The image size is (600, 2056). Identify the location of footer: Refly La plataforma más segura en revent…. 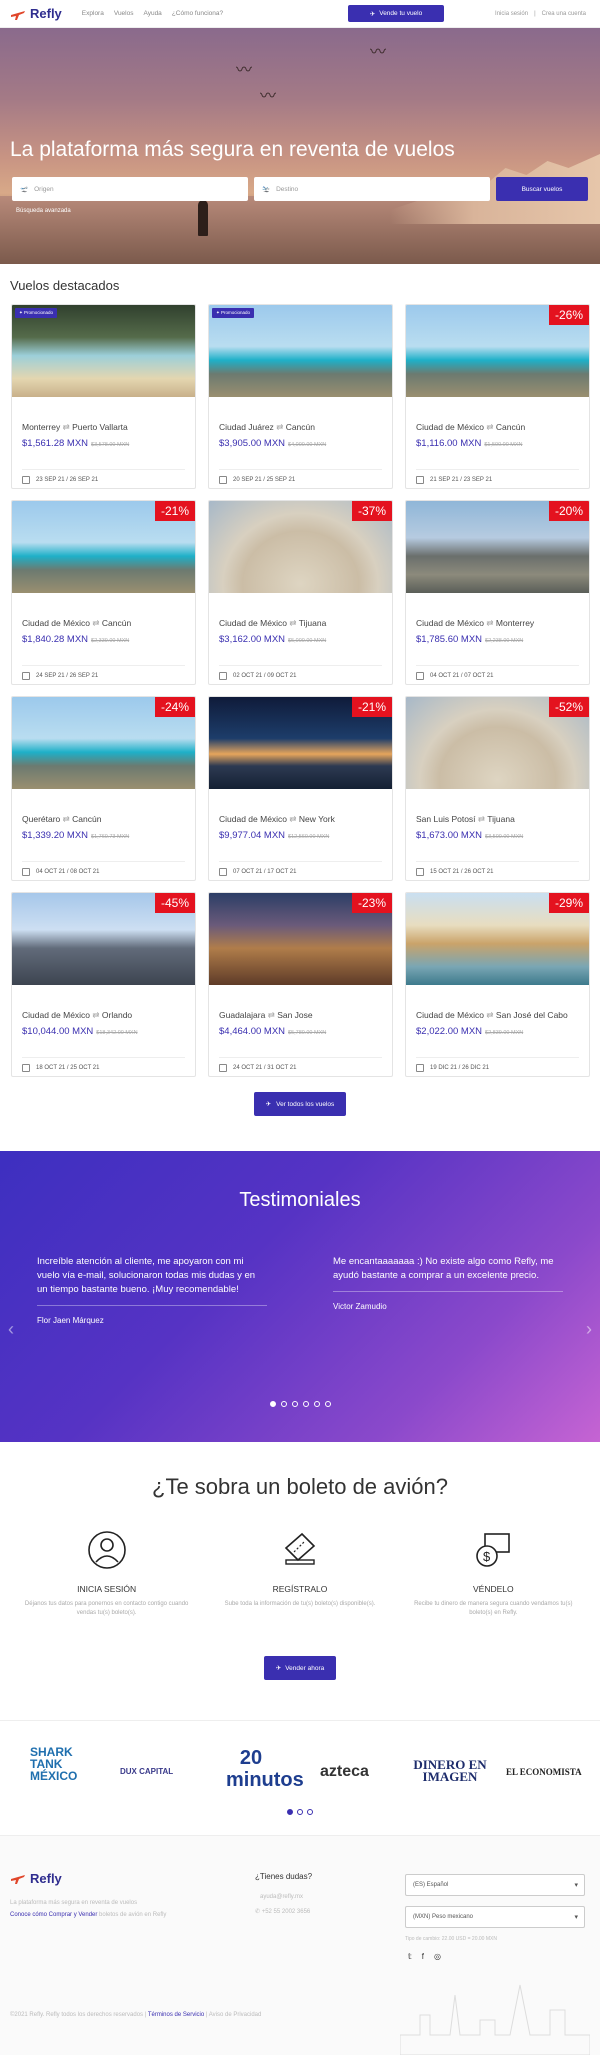
(300, 1945).